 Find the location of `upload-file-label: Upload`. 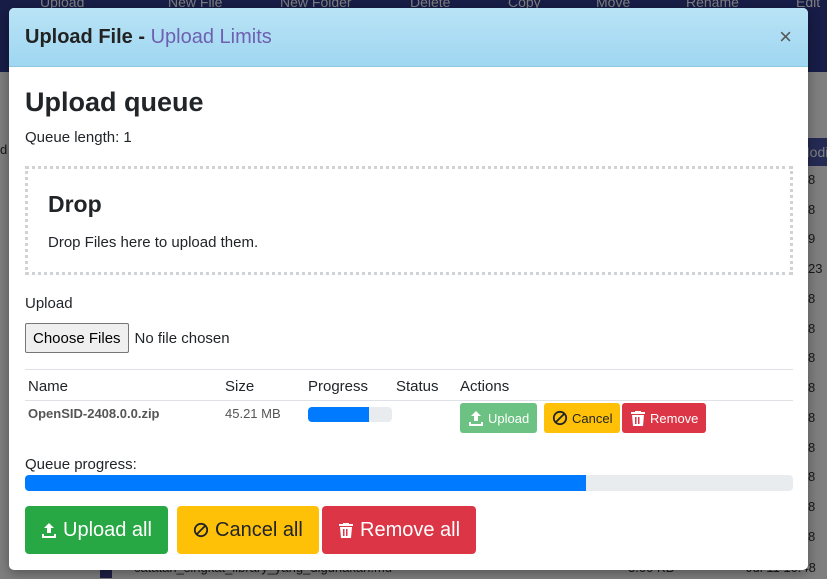

upload-file-label: Upload is located at coordinates (509, 418).